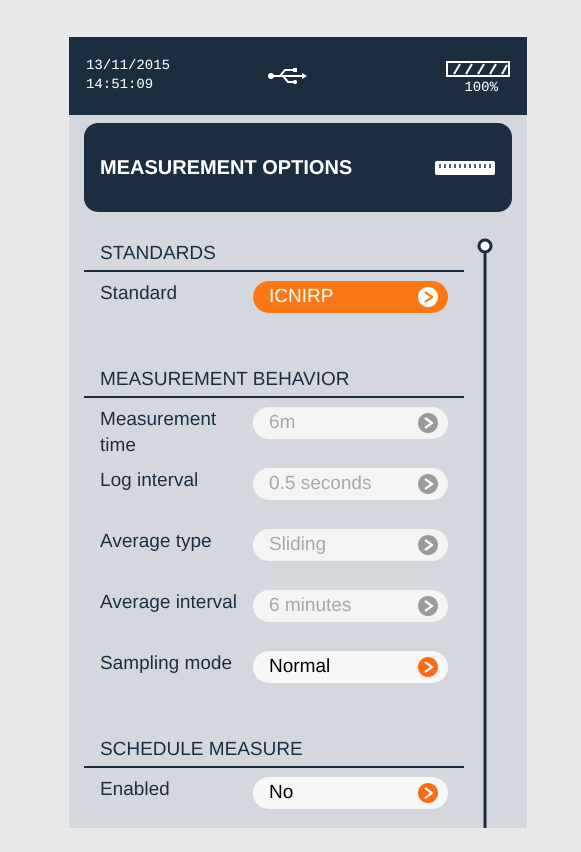 The height and width of the screenshot is (852, 581). What do you see at coordinates (201, 750) in the screenshot?
I see `section-heading: SCHEDULE MEASURE` at bounding box center [201, 750].